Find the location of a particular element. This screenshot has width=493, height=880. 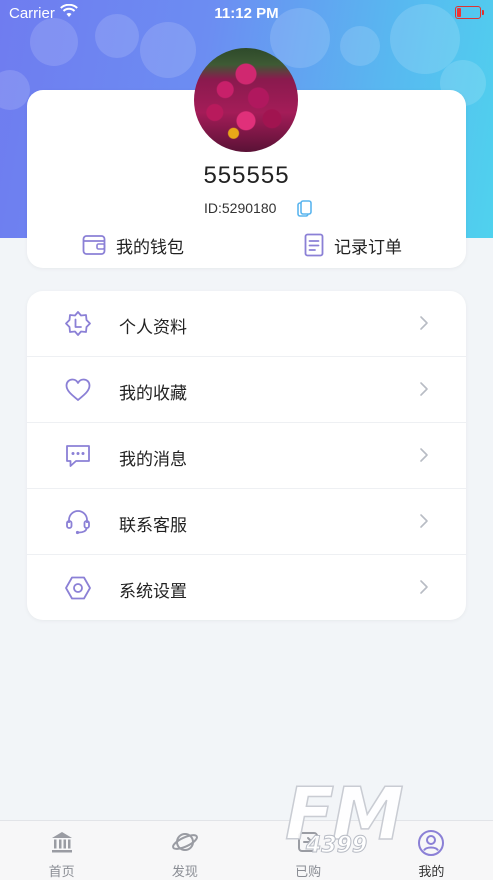

settings-hex-icon is located at coordinates (78, 588).